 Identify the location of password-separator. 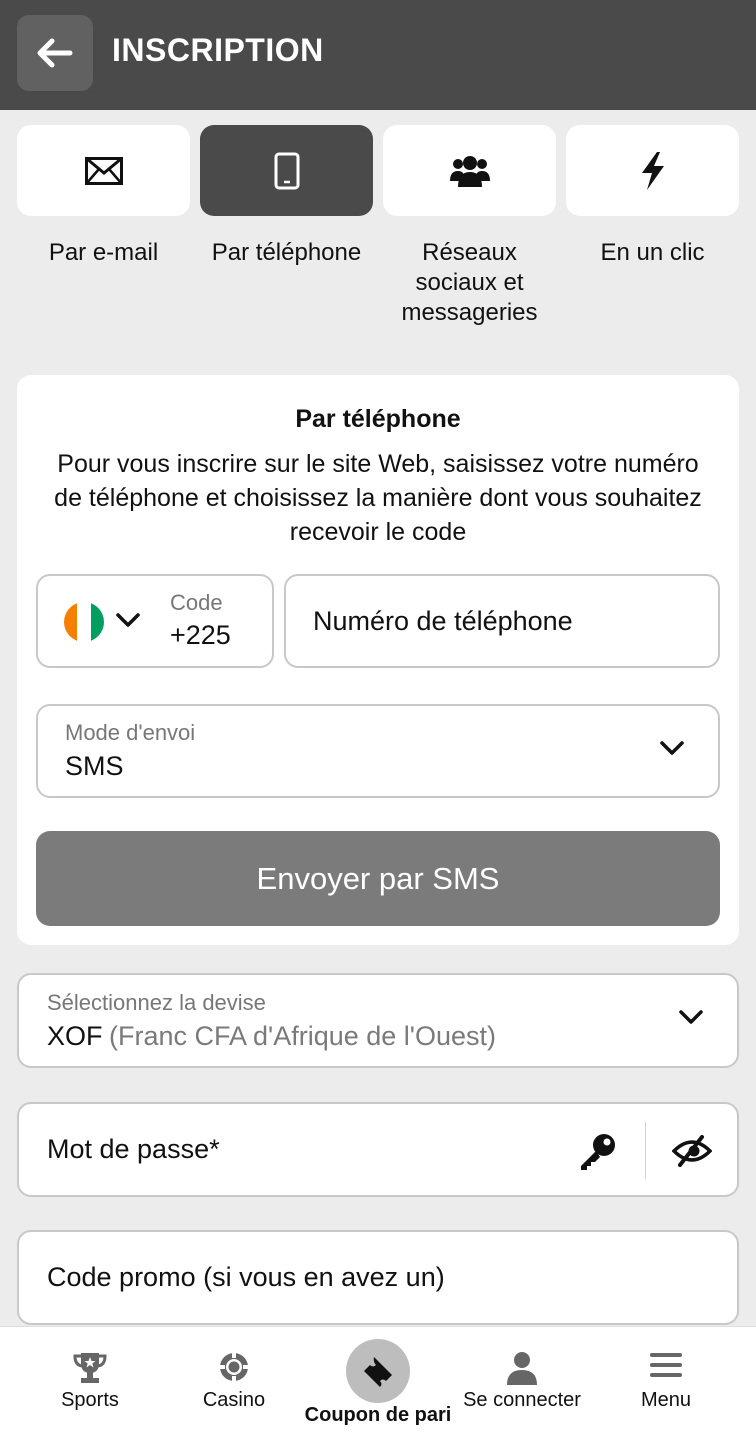
(645, 1150).